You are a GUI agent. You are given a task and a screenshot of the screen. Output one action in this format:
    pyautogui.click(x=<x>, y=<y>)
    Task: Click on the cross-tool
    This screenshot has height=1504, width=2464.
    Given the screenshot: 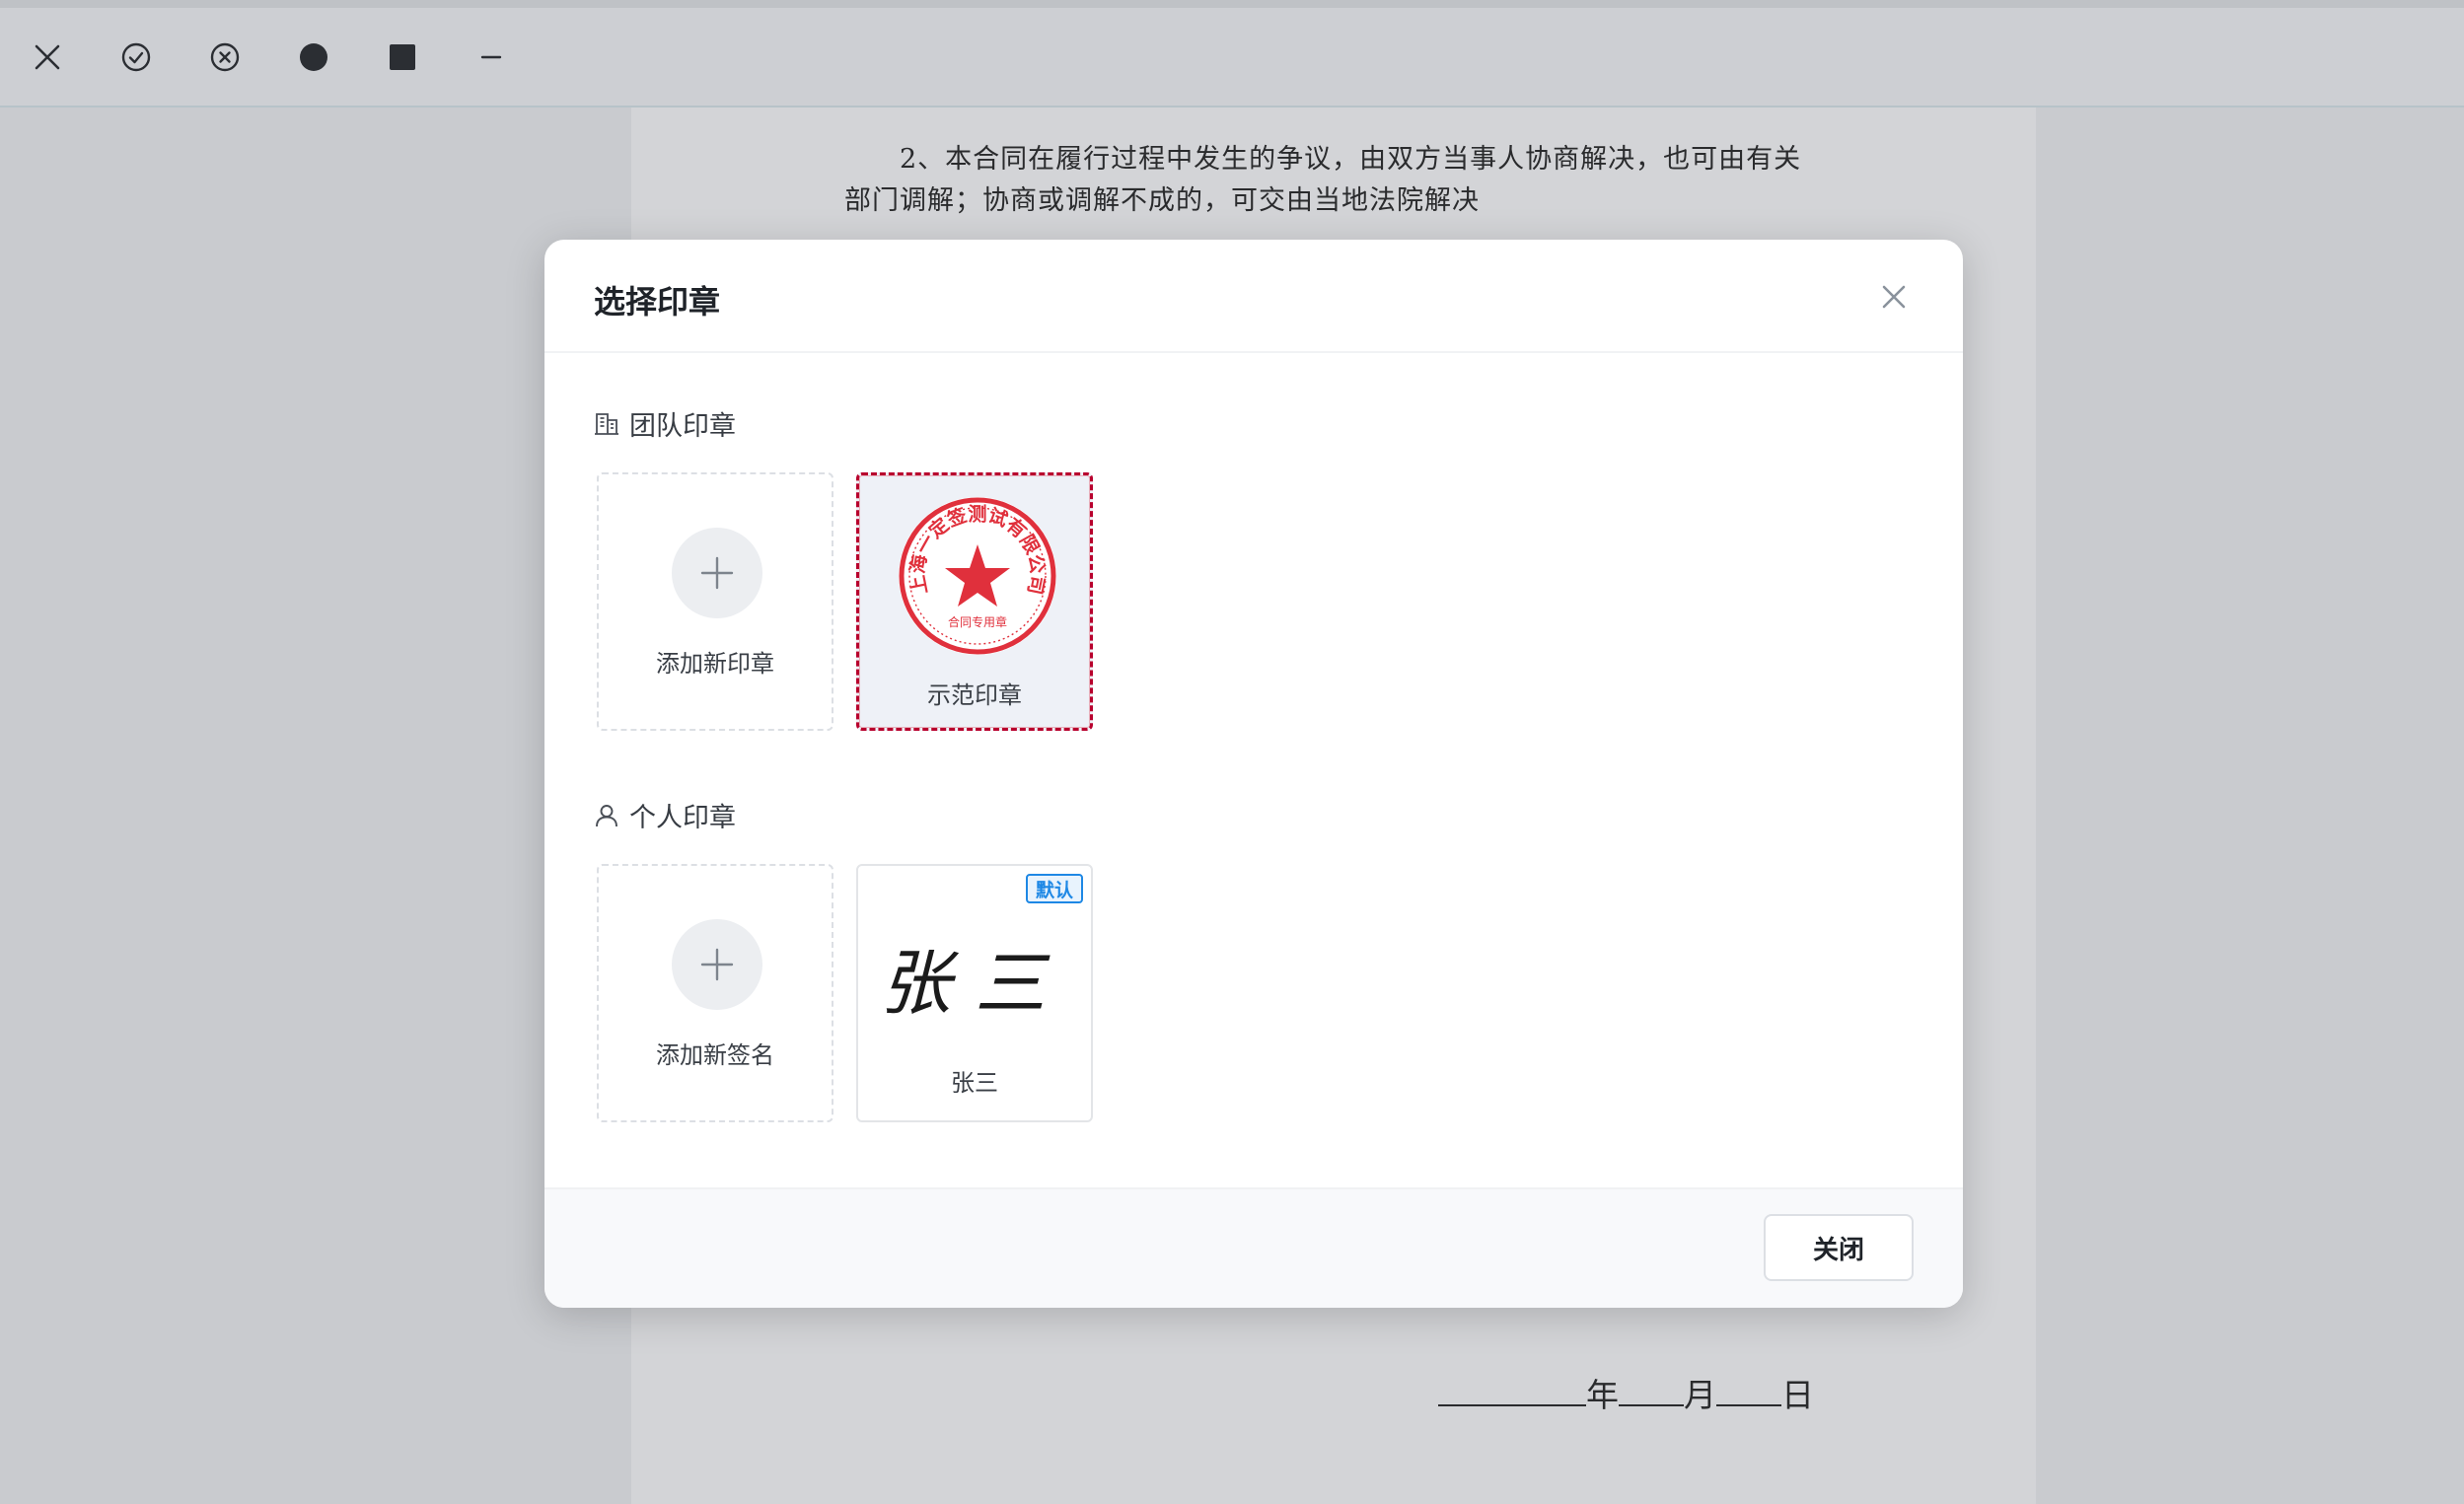 What is the action you would take?
    pyautogui.click(x=225, y=57)
    